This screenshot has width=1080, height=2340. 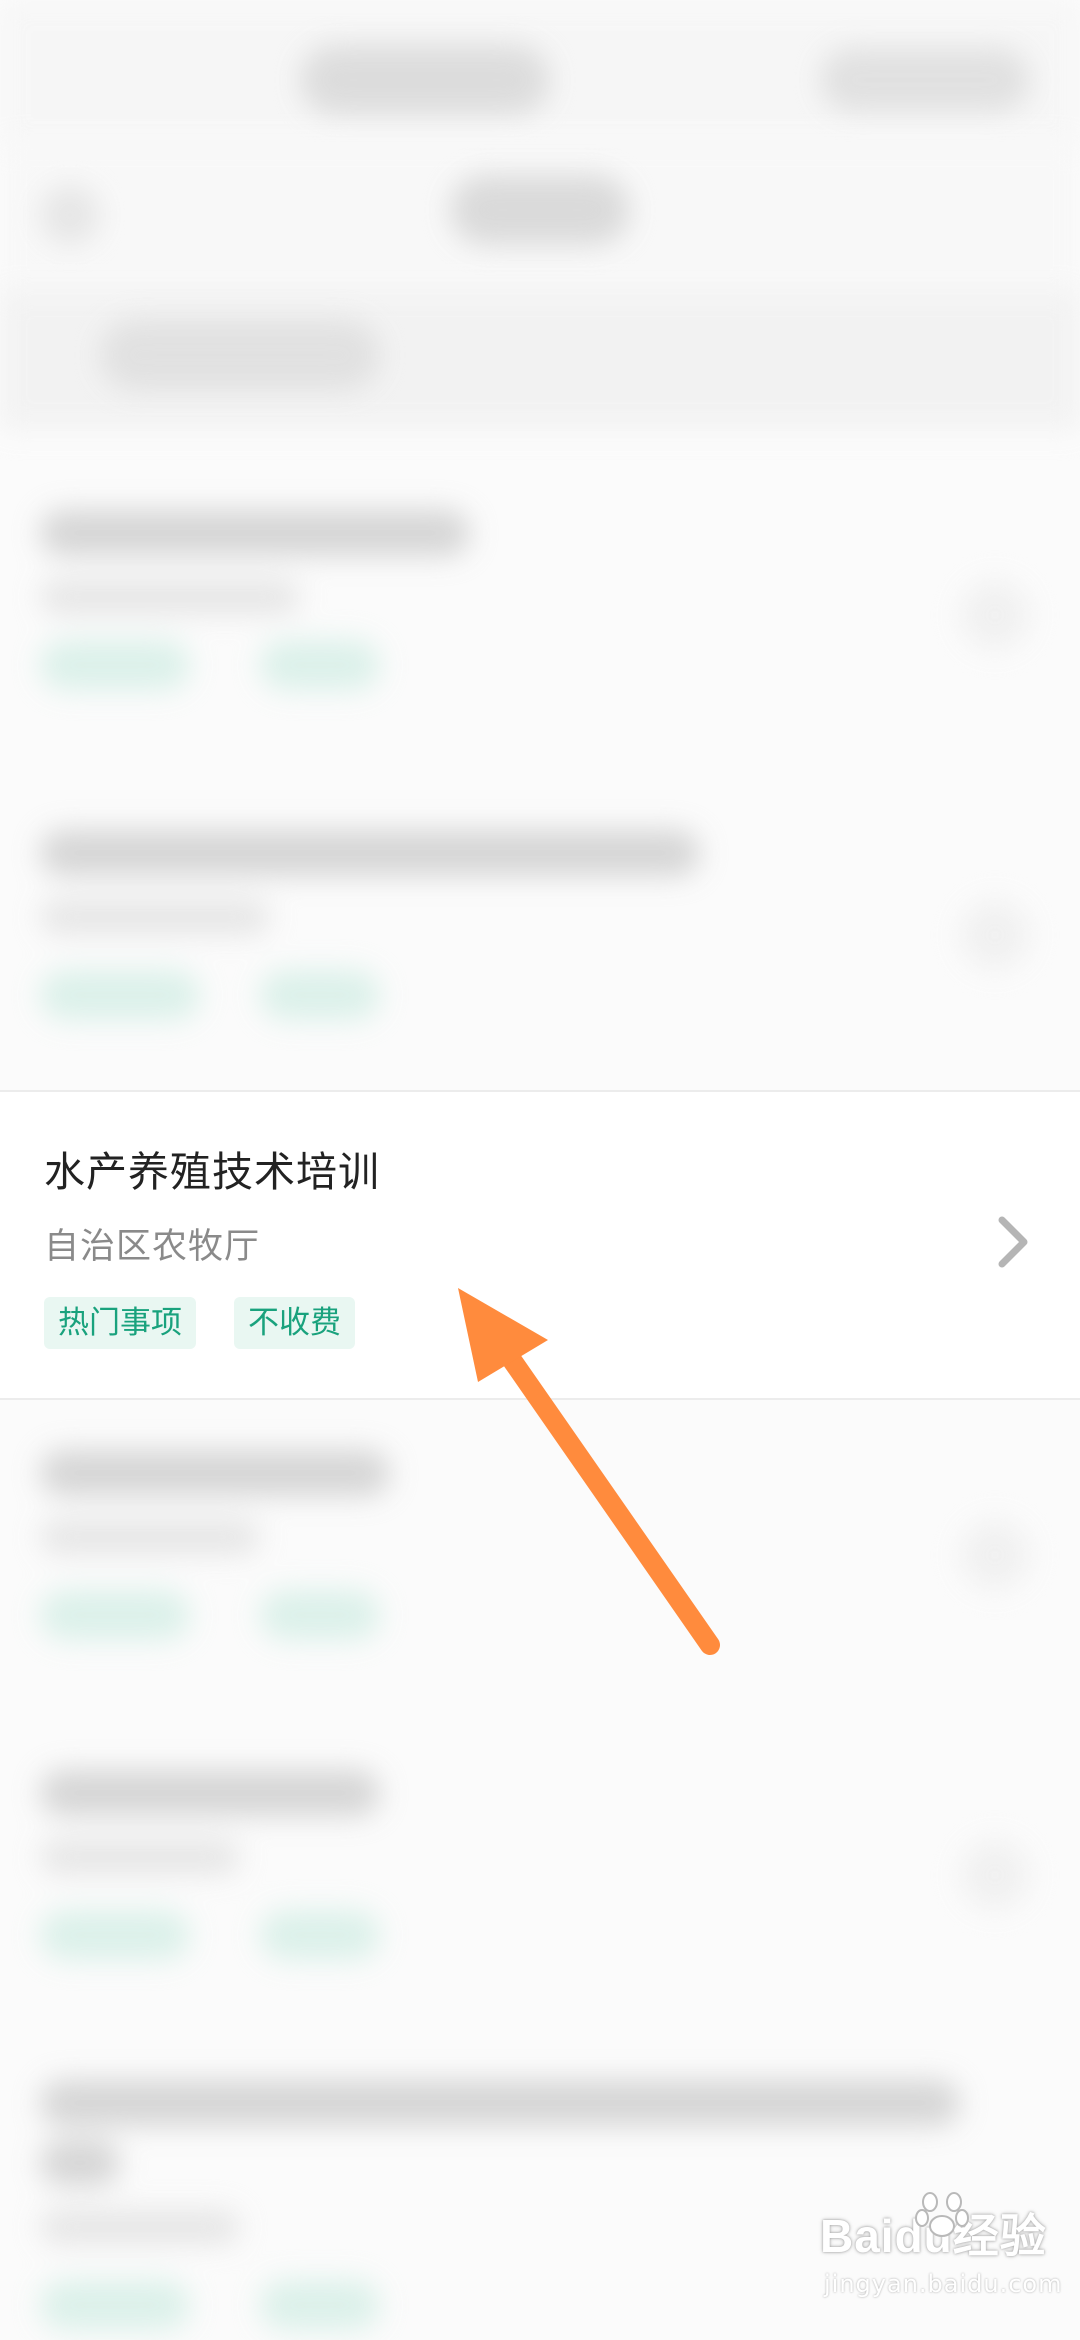 I want to click on page-title, so click(x=540, y=210).